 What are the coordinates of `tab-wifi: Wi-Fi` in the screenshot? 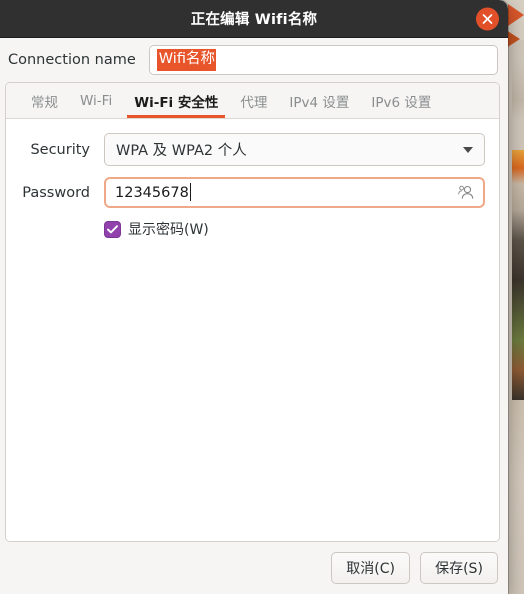 It's located at (96, 100).